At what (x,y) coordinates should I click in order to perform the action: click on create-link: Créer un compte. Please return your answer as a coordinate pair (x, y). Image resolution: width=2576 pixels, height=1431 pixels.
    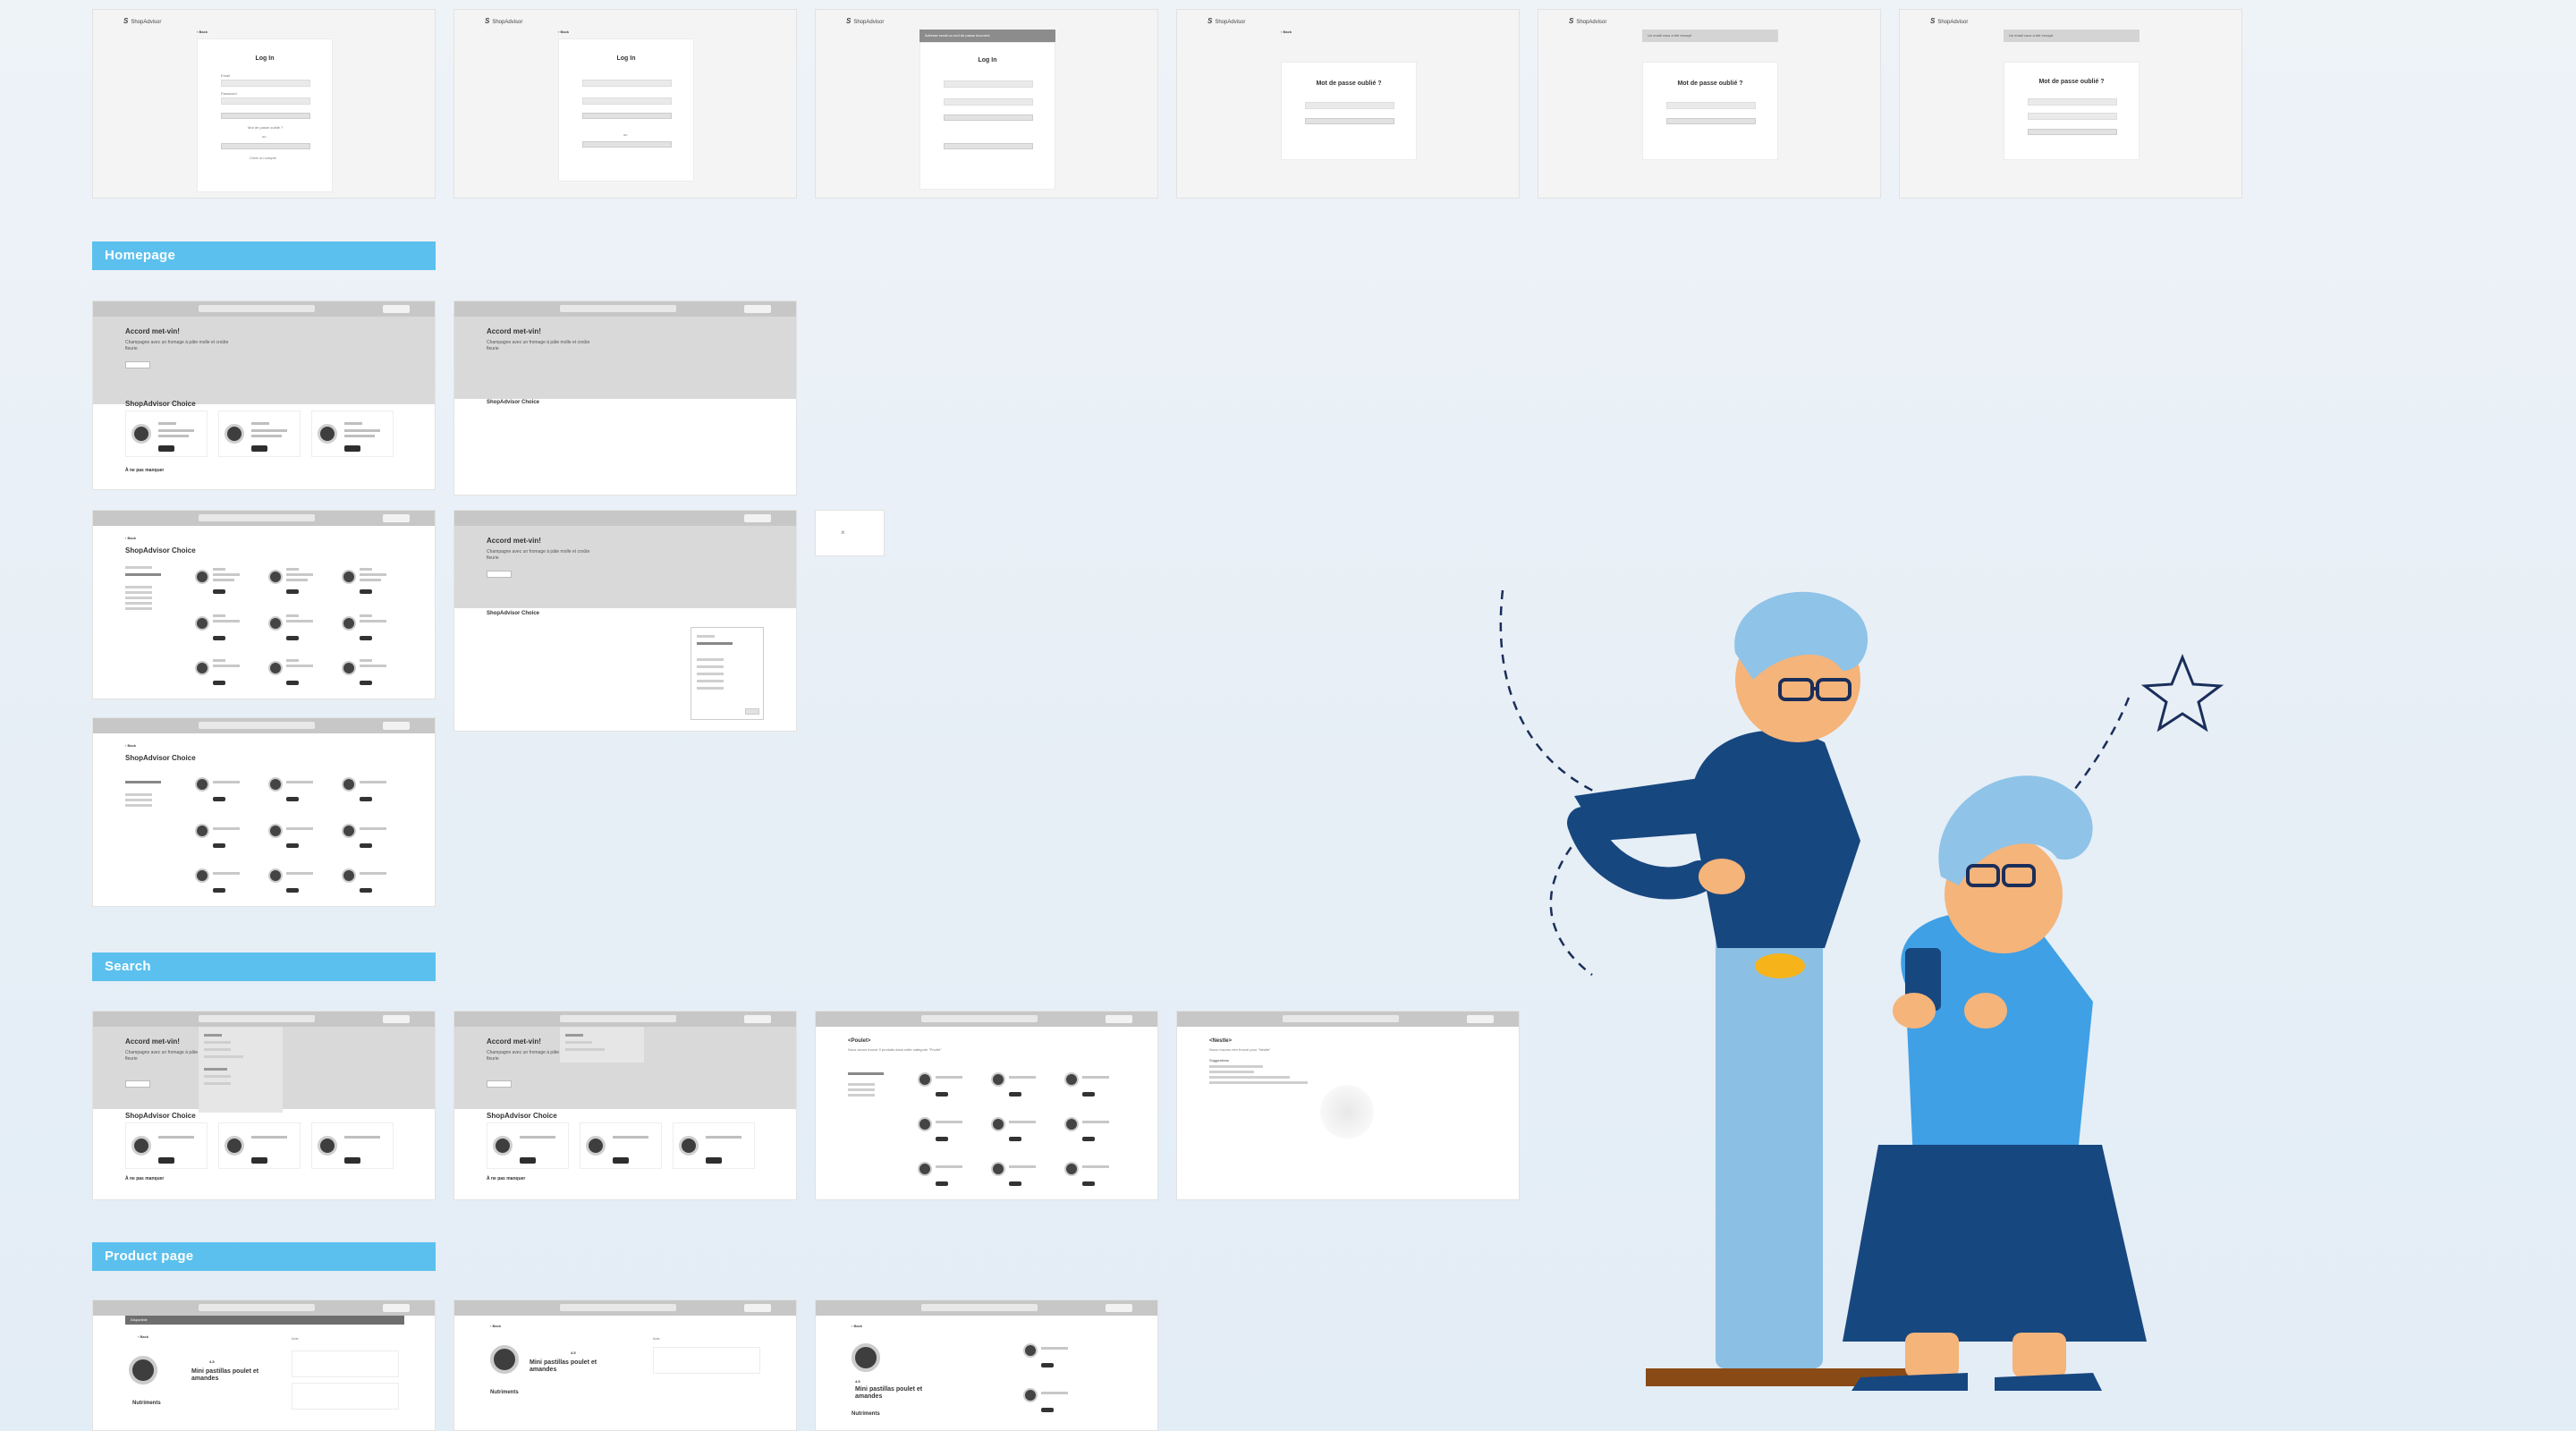
    Looking at the image, I should click on (263, 158).